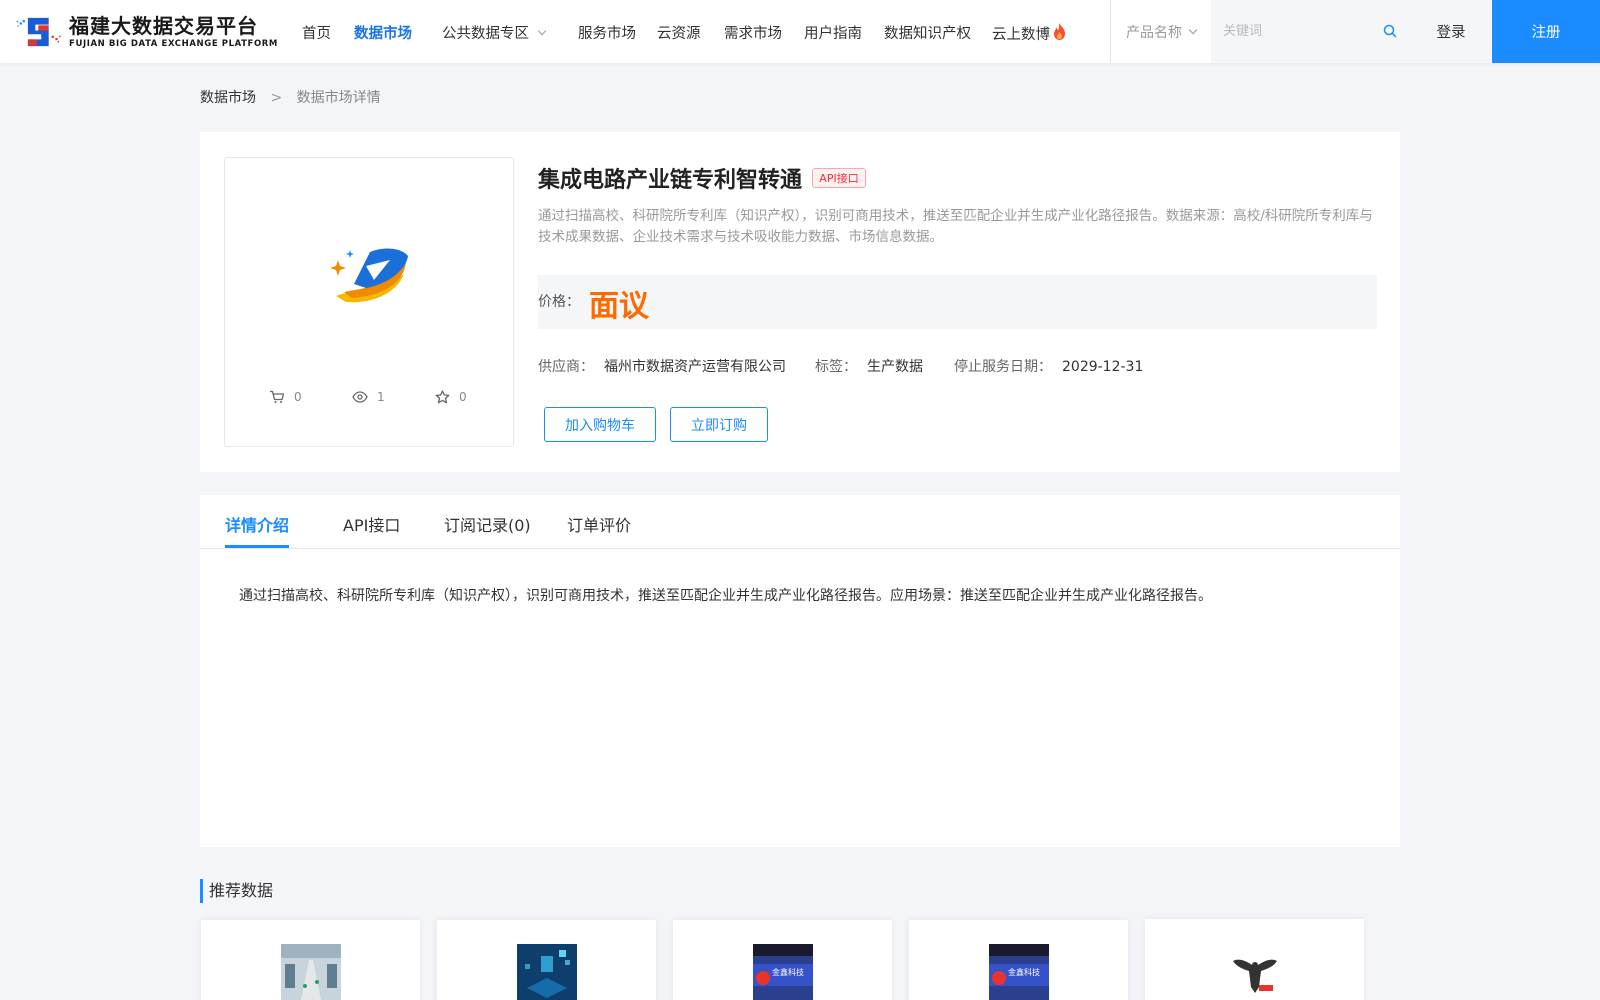 The height and width of the screenshot is (1000, 1600). What do you see at coordinates (383, 32) in the screenshot?
I see `nav-data-market: 数据市场` at bounding box center [383, 32].